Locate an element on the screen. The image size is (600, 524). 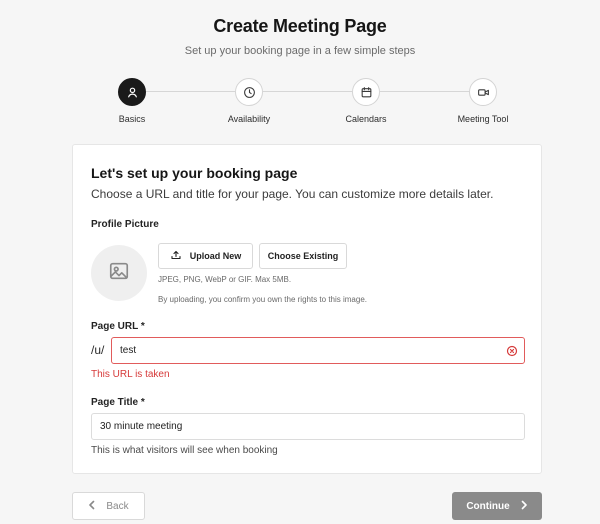
choose-existing-button: Choose Existing is located at coordinates (303, 256).